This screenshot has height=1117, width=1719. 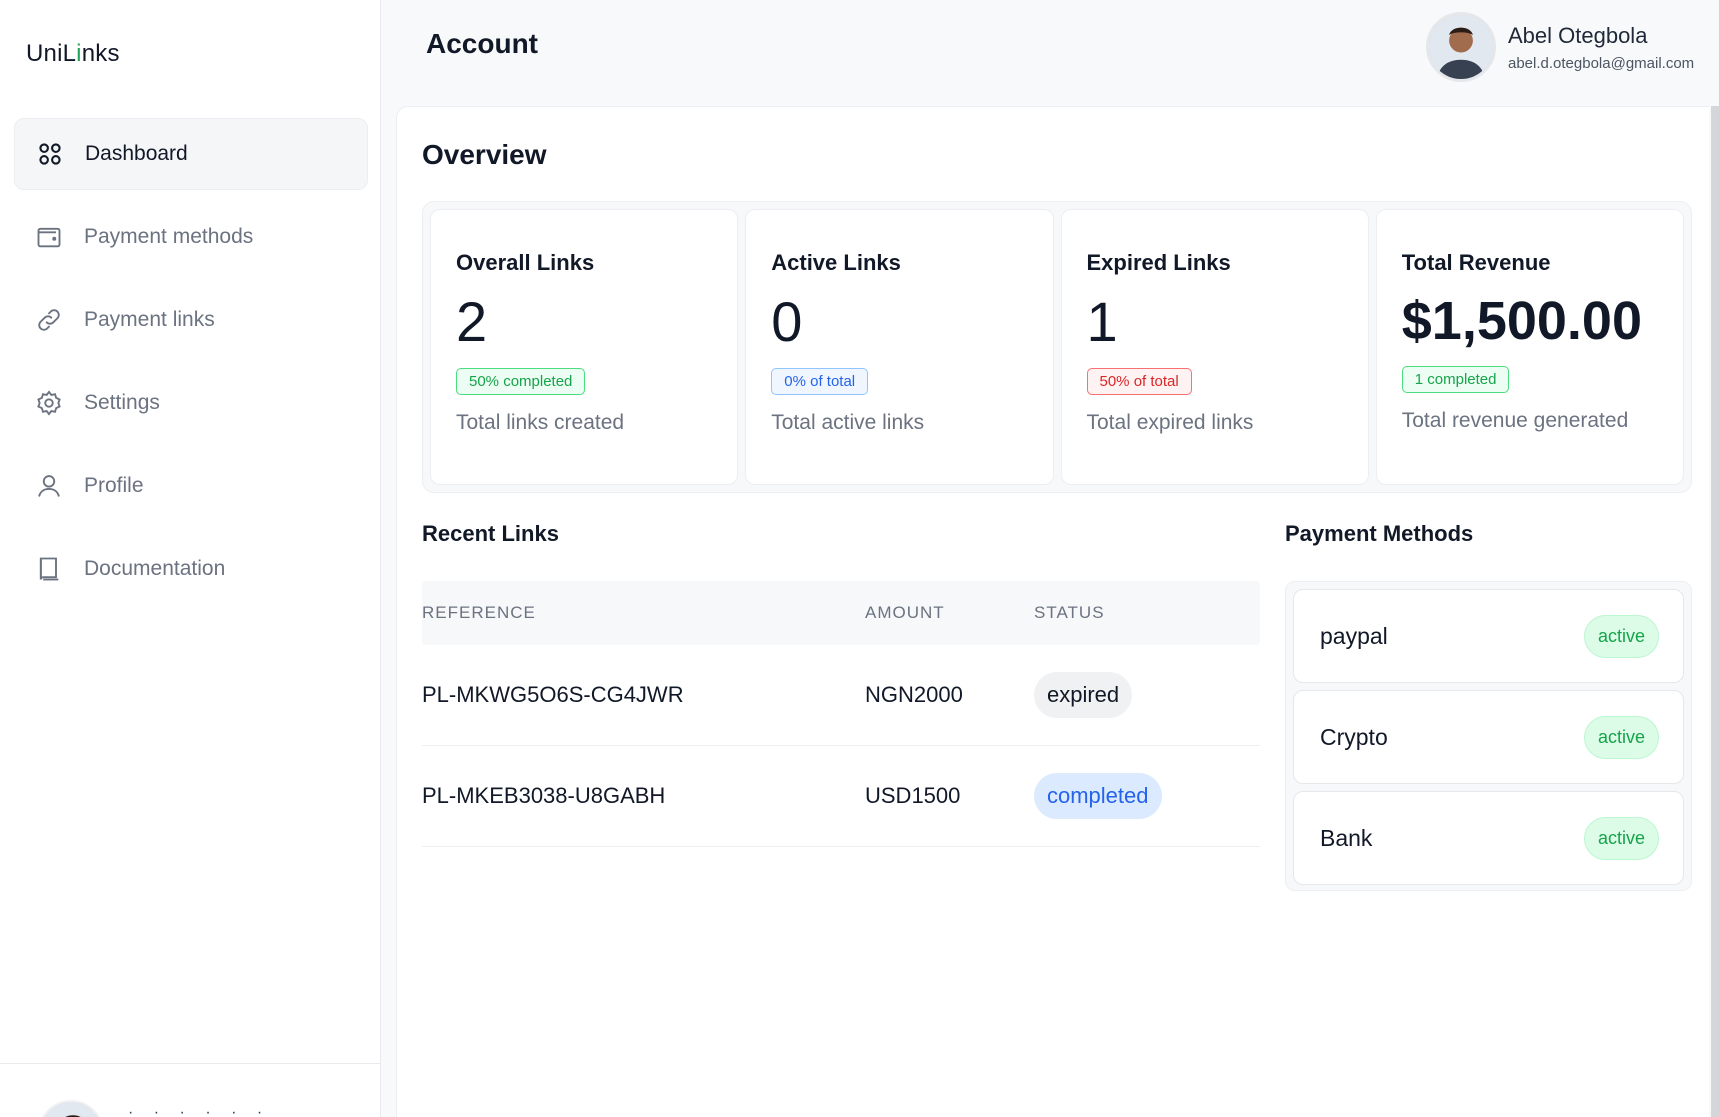 I want to click on status-badge: completed, so click(x=1098, y=796).